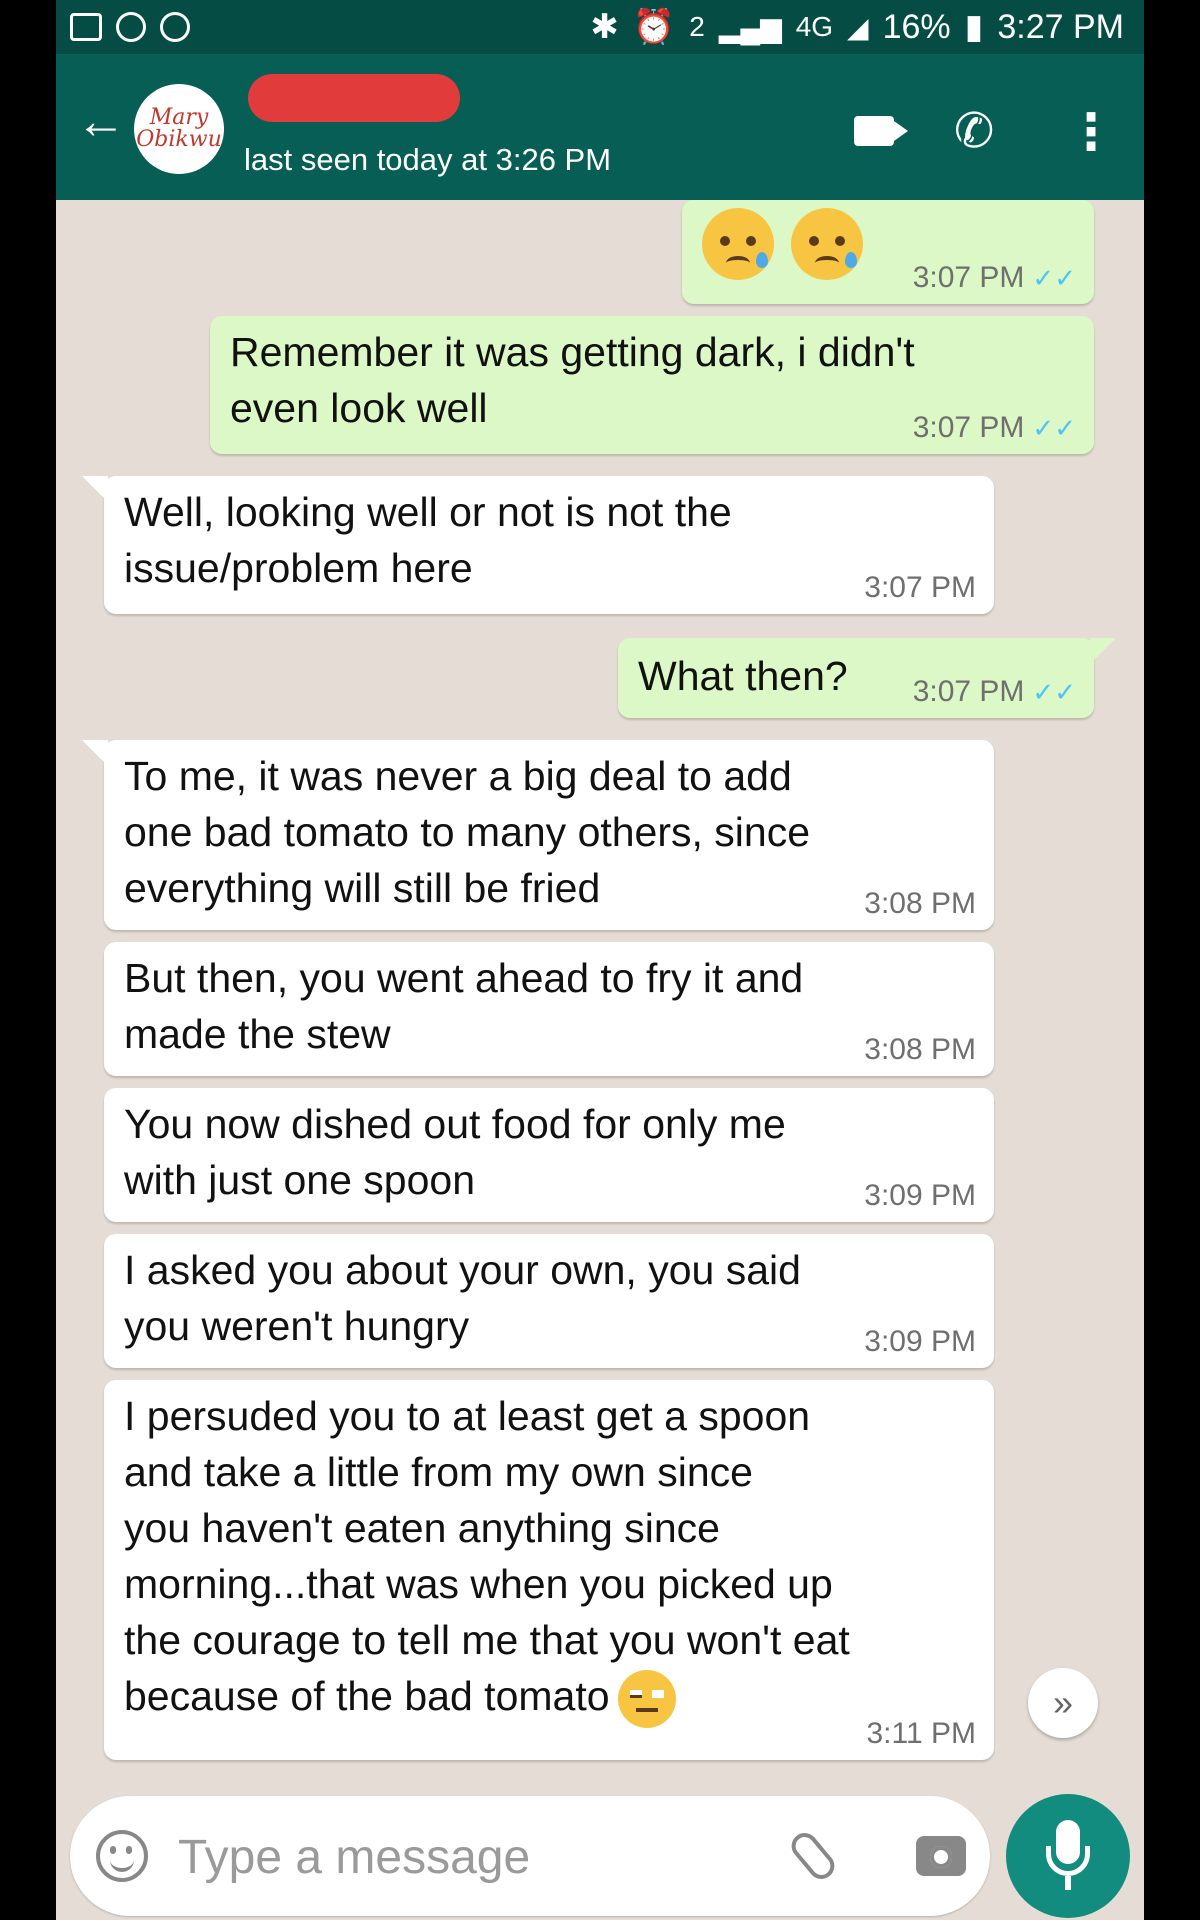 The width and height of the screenshot is (1200, 1920). Describe the element at coordinates (428, 159) in the screenshot. I see `last-seen-status: last seen today at 3:26 PM` at that location.